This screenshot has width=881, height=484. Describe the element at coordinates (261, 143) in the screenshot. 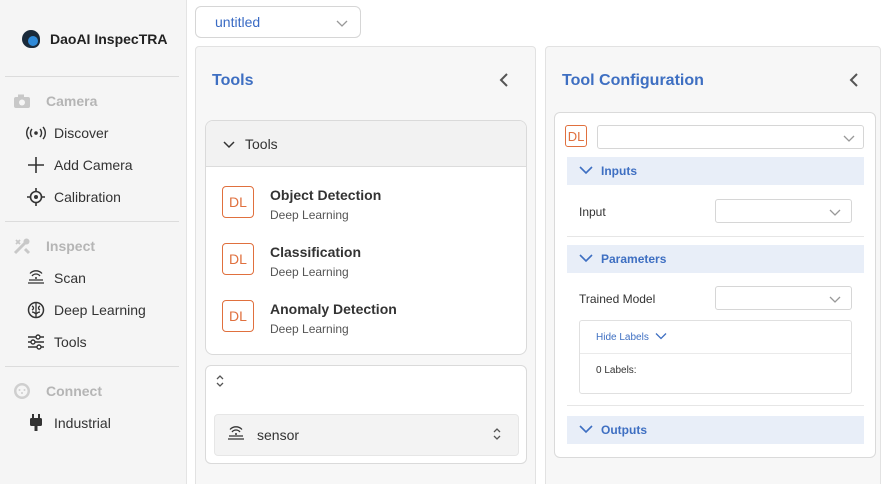

I see `tools-group-label: Tools` at that location.